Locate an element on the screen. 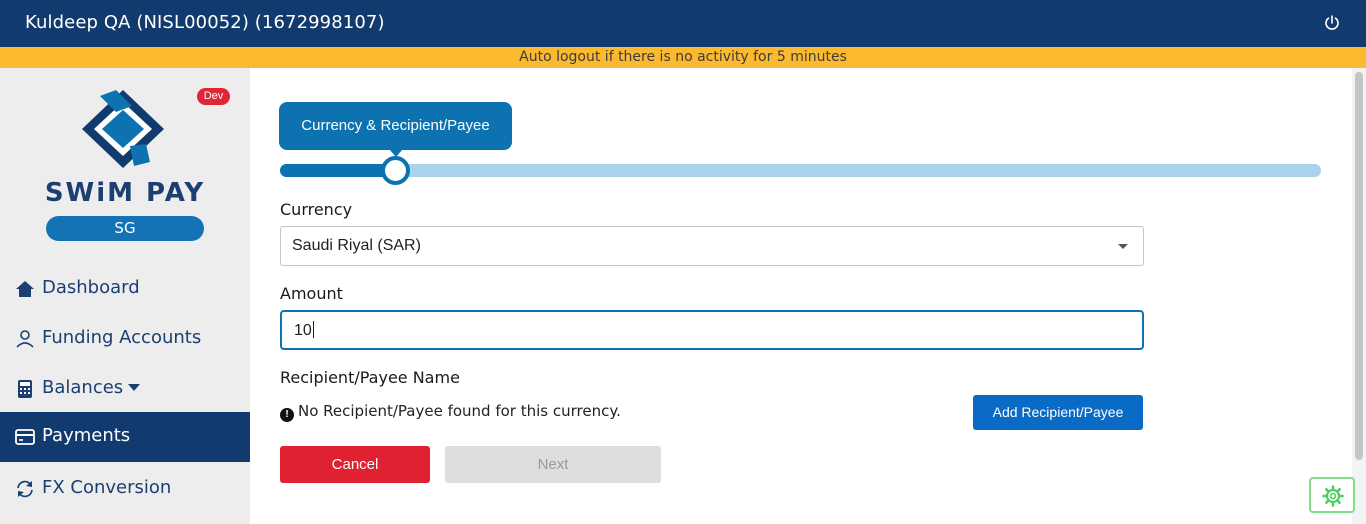 The height and width of the screenshot is (524, 1366). environment-badge: Dev is located at coordinates (213, 96).